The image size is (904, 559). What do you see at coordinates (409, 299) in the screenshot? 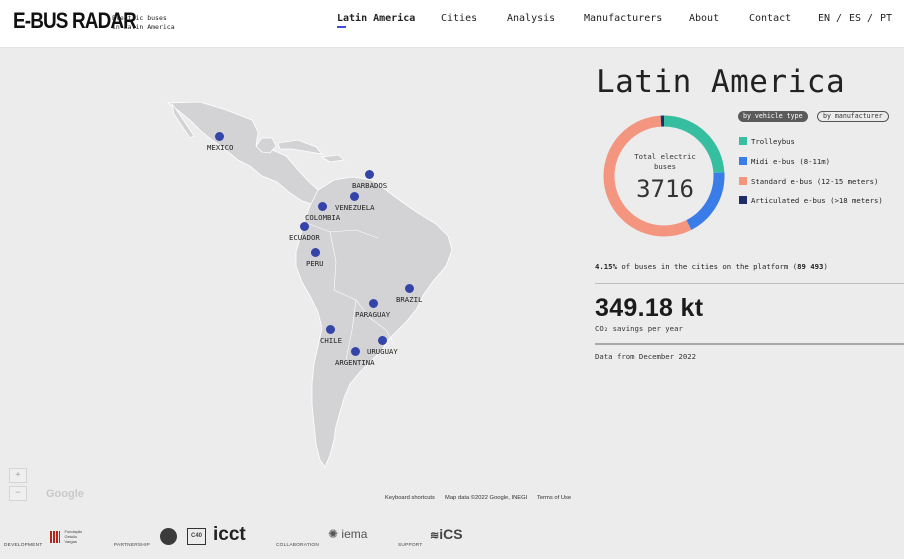
I see `city-label-brazil: BRAZIL` at bounding box center [409, 299].